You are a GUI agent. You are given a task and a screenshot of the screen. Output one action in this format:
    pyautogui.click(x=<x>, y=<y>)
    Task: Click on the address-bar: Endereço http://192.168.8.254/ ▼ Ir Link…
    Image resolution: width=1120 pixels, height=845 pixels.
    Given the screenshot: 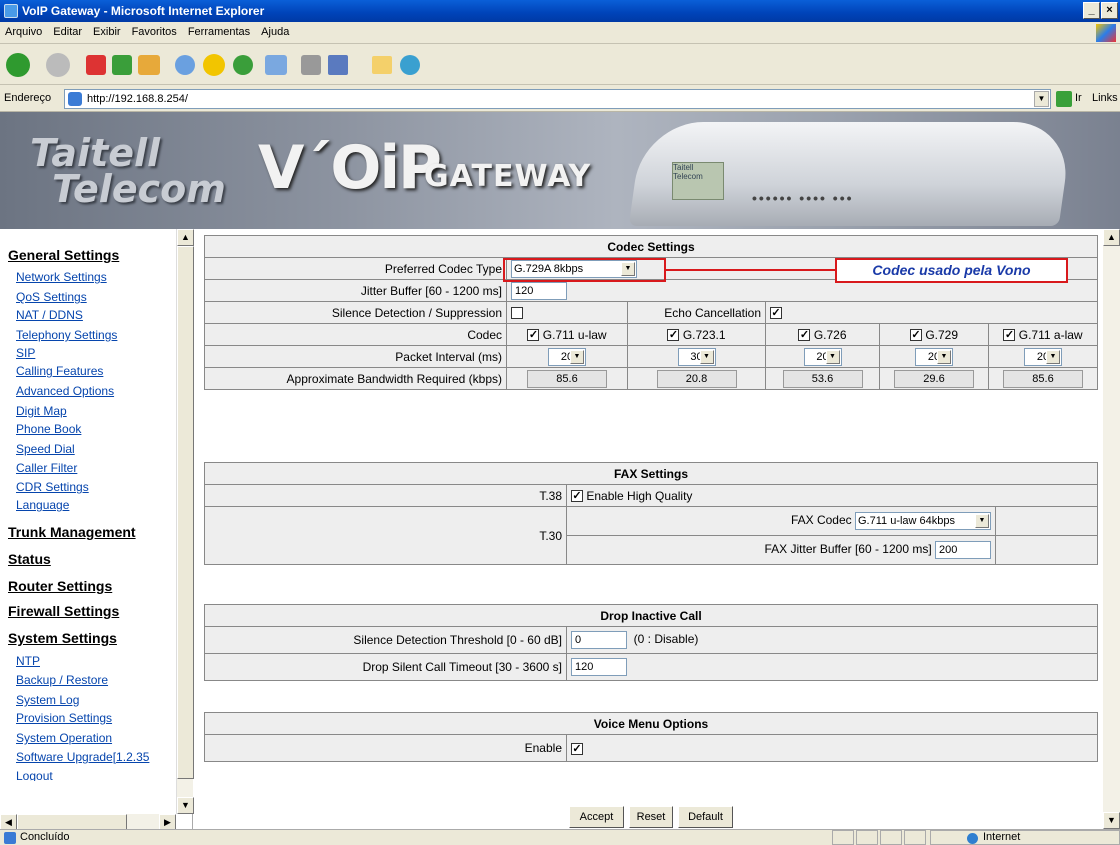 What is the action you would take?
    pyautogui.click(x=560, y=99)
    